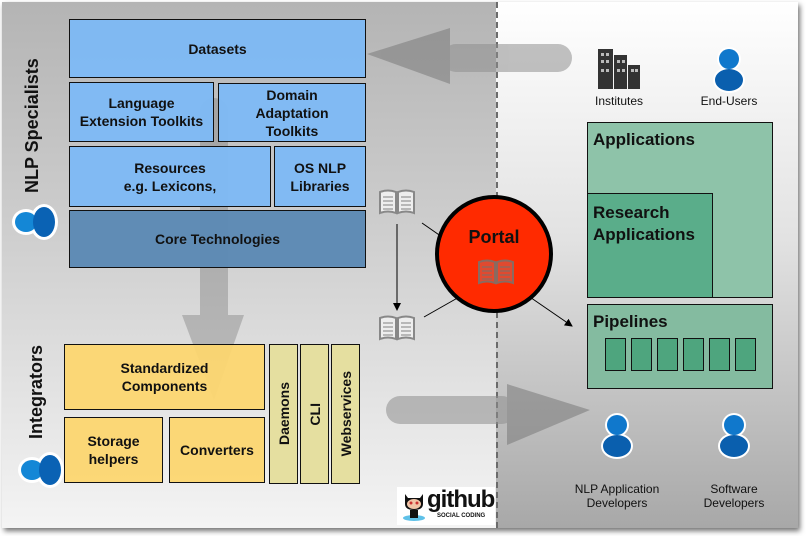 The image size is (806, 536). Describe the element at coordinates (41, 470) in the screenshot. I see `integrator-user-icon` at that location.